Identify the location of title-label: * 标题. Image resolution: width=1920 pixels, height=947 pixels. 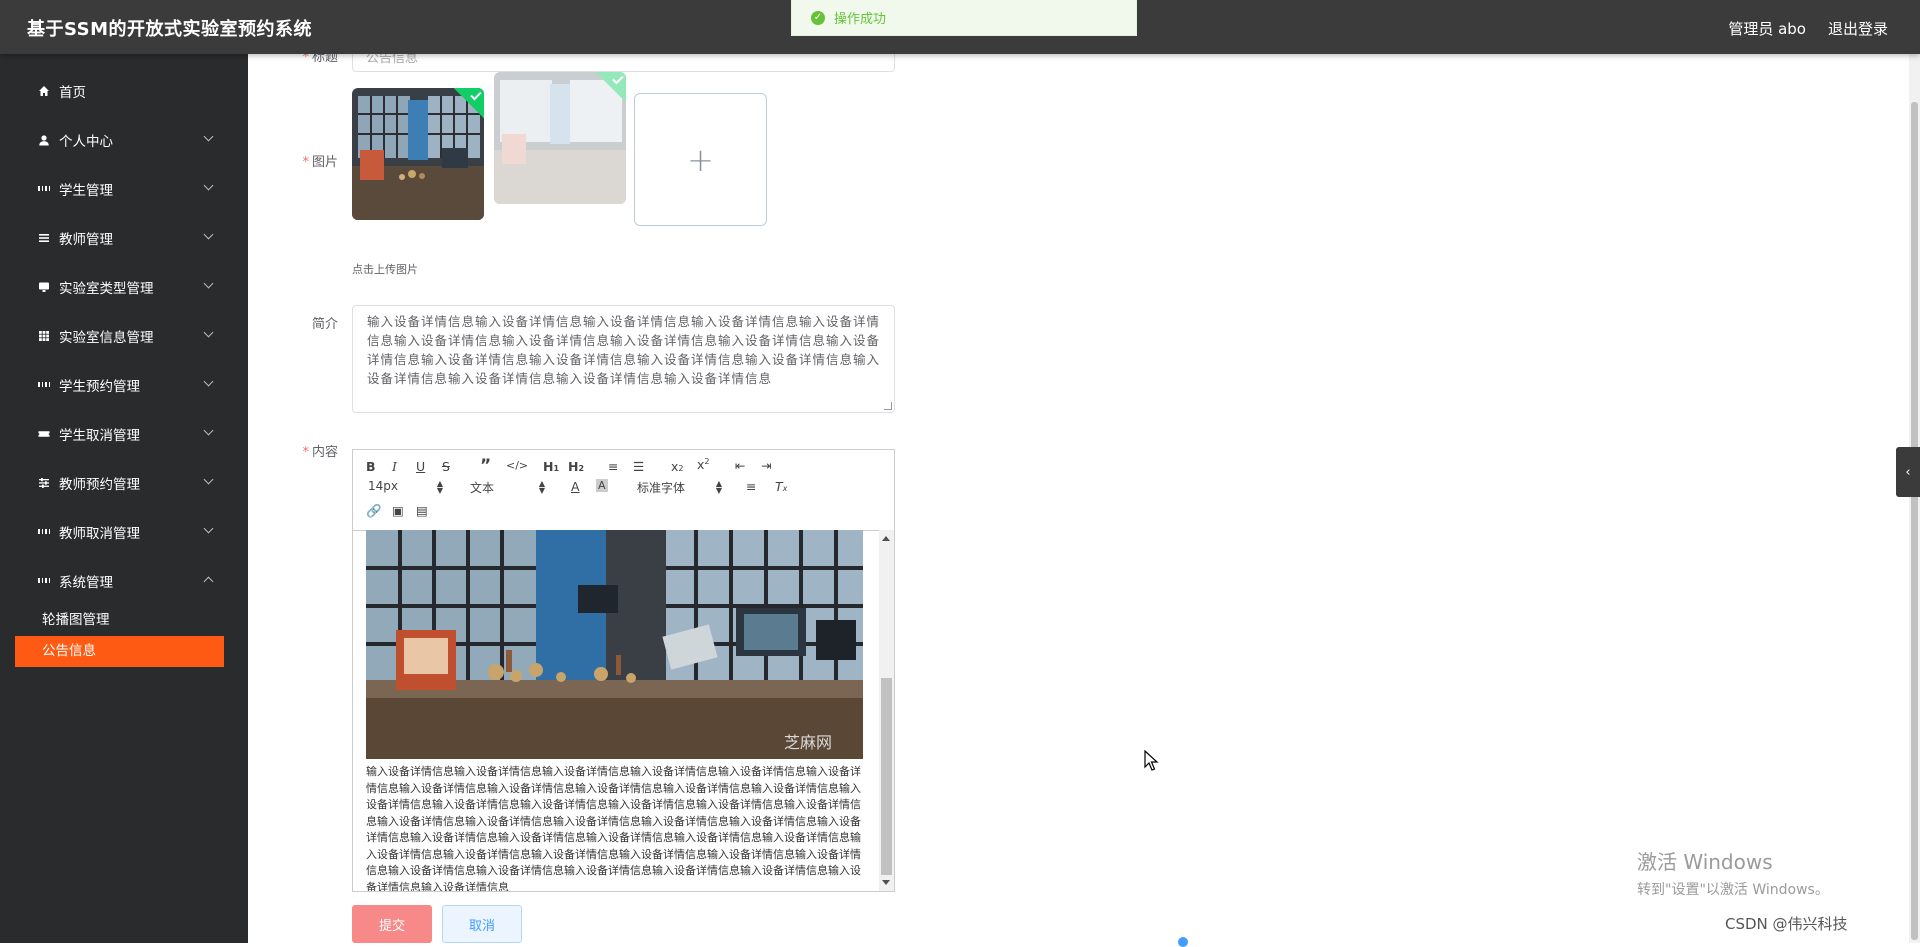
(320, 59).